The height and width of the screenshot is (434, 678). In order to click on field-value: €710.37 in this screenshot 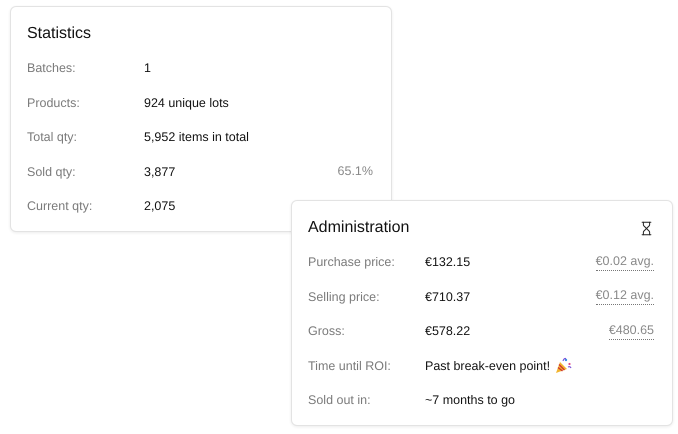, I will do `click(447, 297)`.